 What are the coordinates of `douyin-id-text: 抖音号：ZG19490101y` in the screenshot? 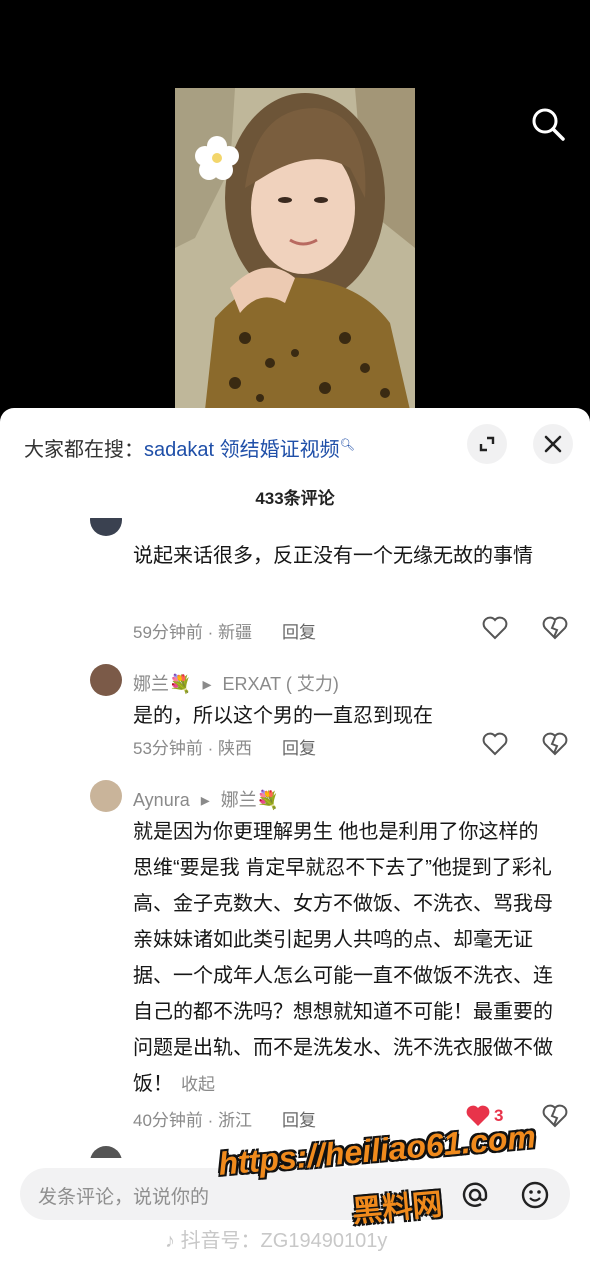 It's located at (284, 1241).